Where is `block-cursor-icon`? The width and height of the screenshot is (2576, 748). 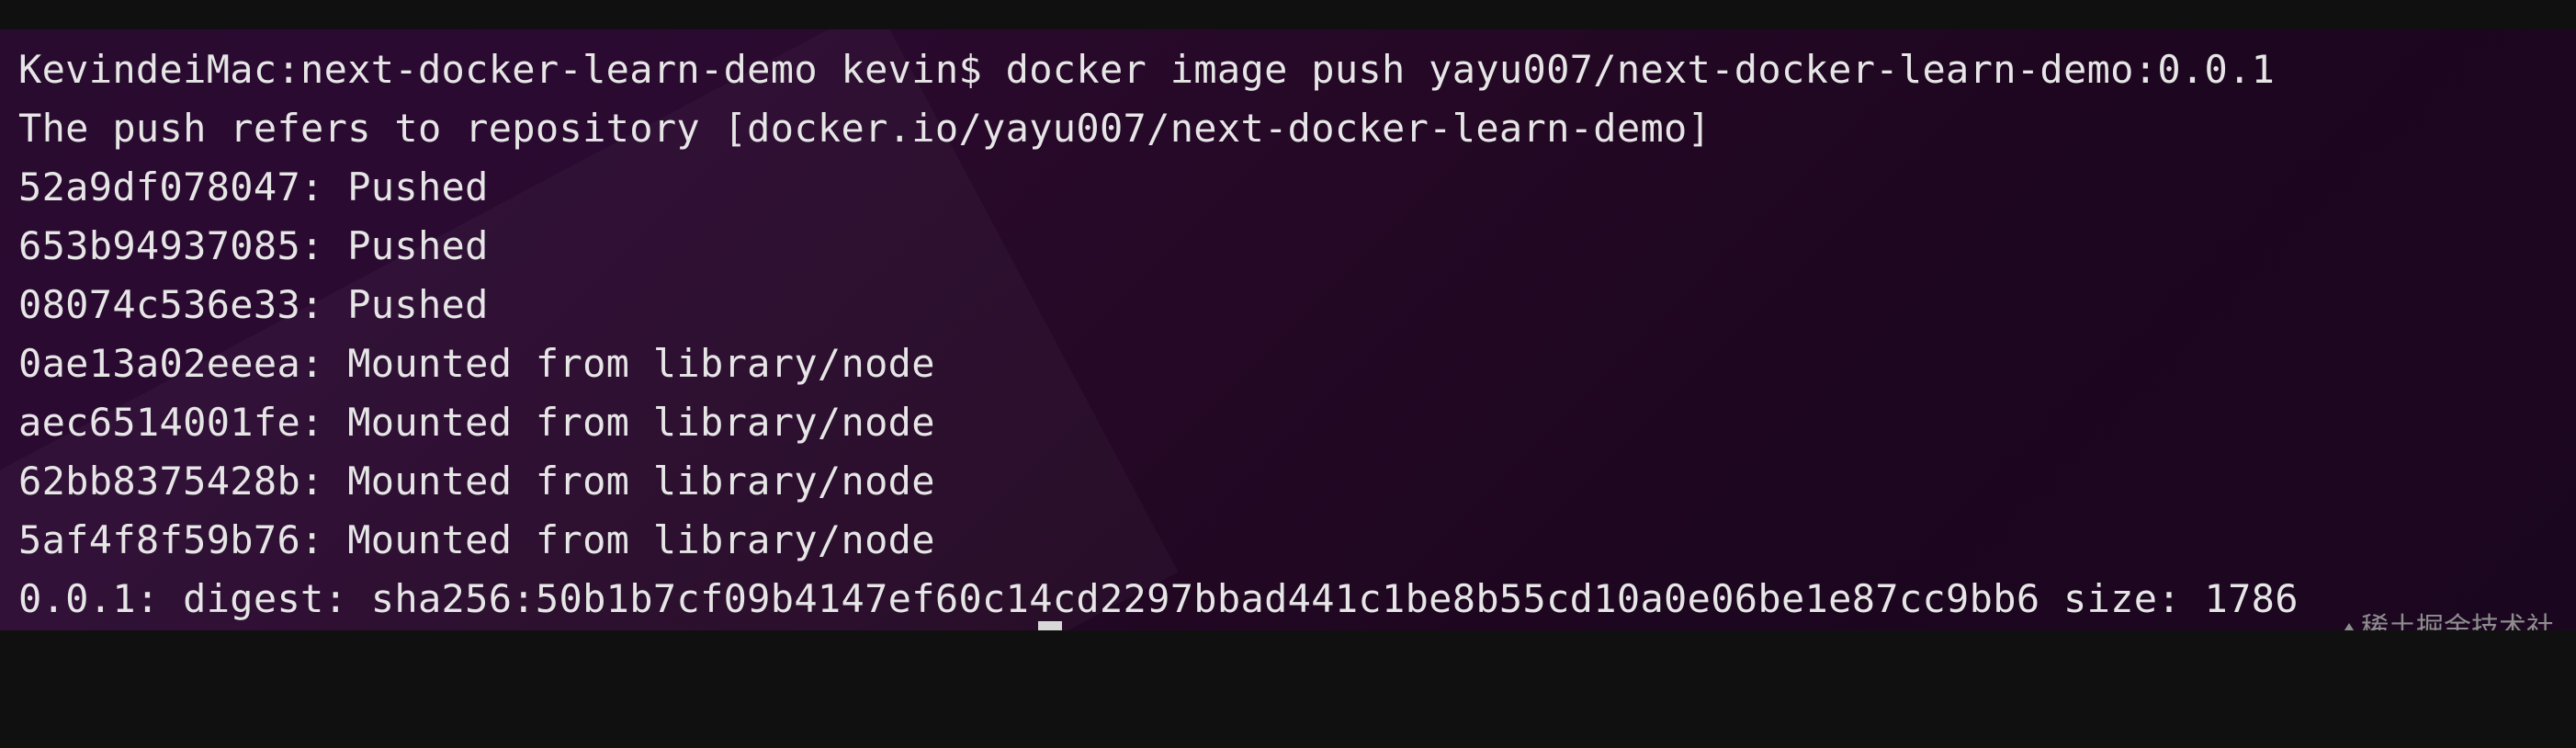 block-cursor-icon is located at coordinates (1050, 625).